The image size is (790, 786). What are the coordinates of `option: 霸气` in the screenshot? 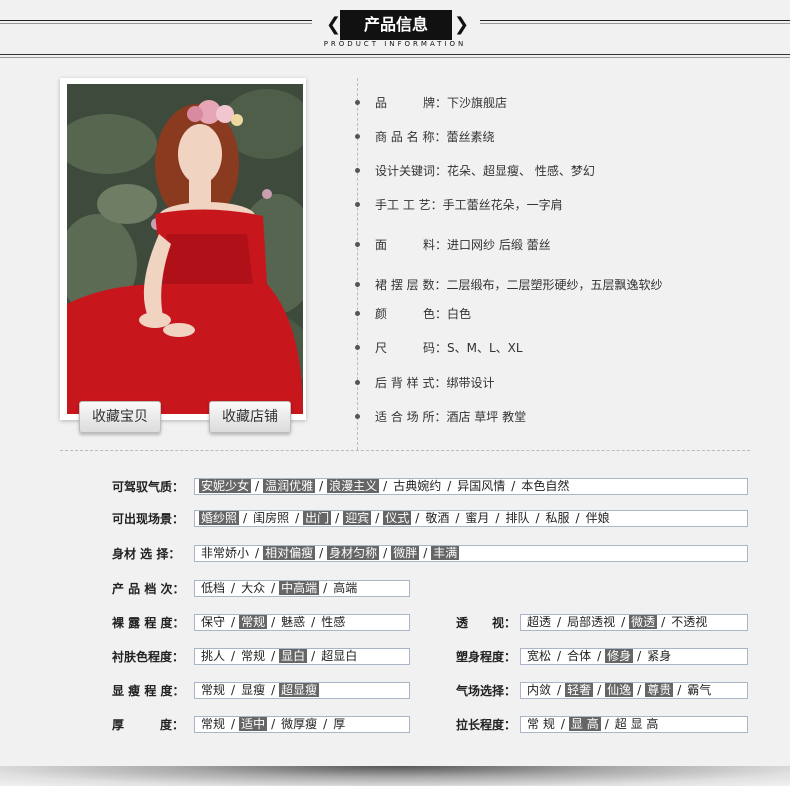 It's located at (699, 690).